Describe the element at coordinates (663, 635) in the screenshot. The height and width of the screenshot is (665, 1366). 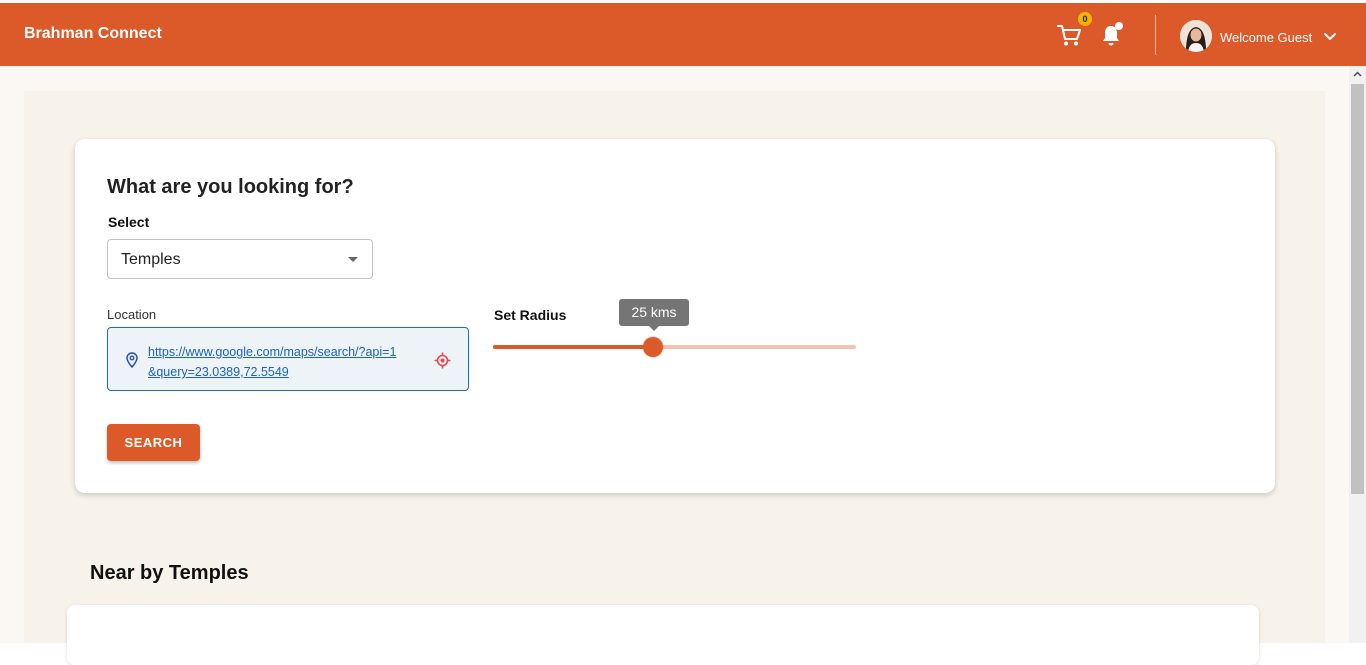
I see `results-card` at that location.